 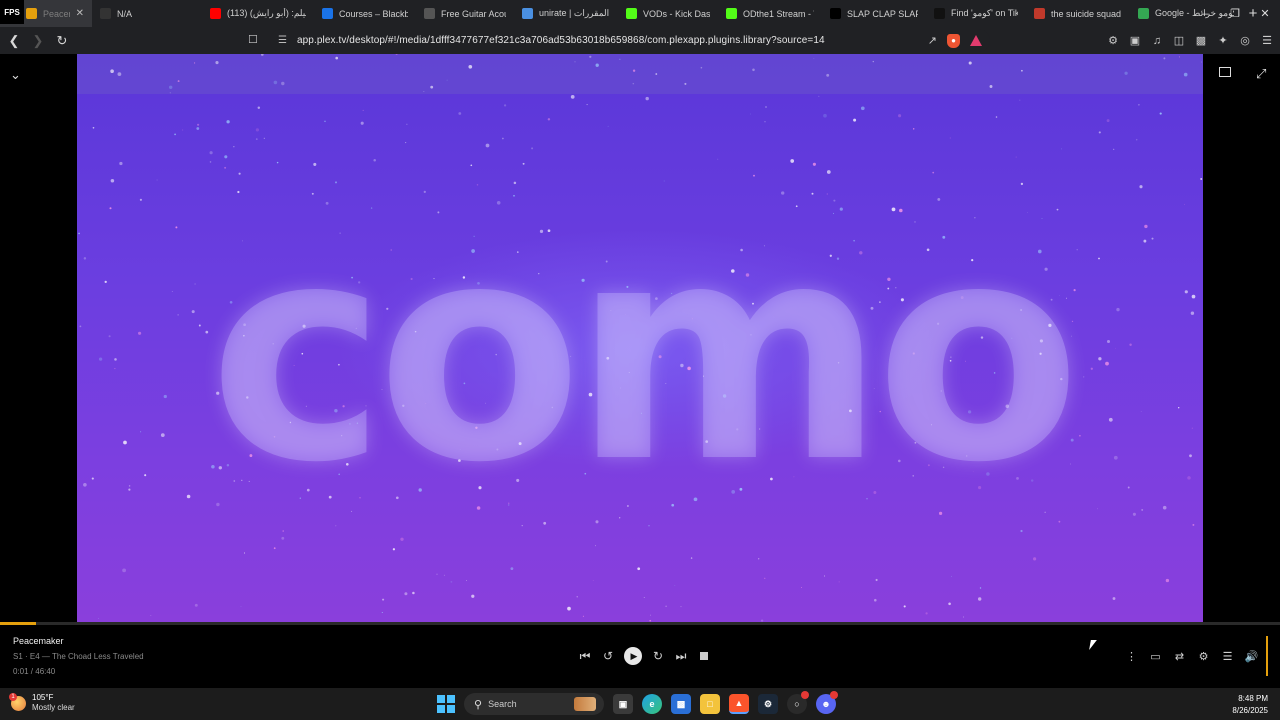 I want to click on next-icon: ⏭, so click(x=681, y=656).